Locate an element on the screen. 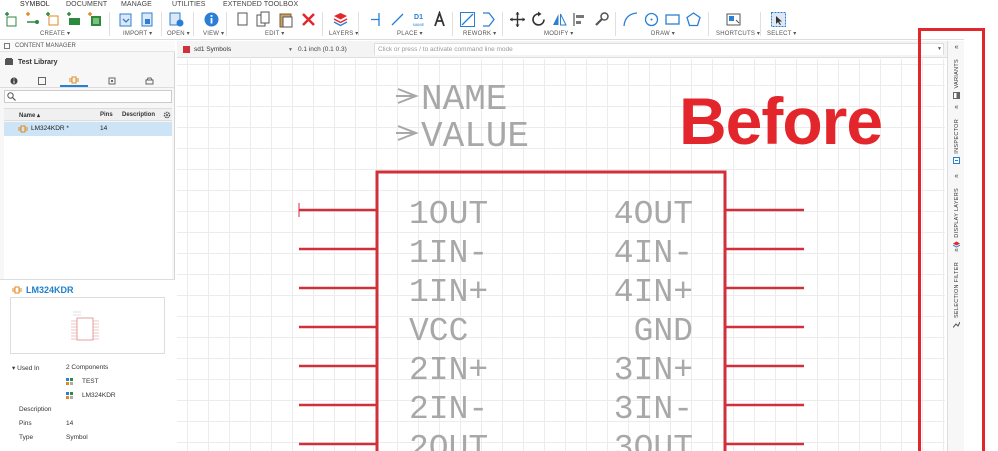  group-select-label: SELECT ▾ is located at coordinates (782, 33).